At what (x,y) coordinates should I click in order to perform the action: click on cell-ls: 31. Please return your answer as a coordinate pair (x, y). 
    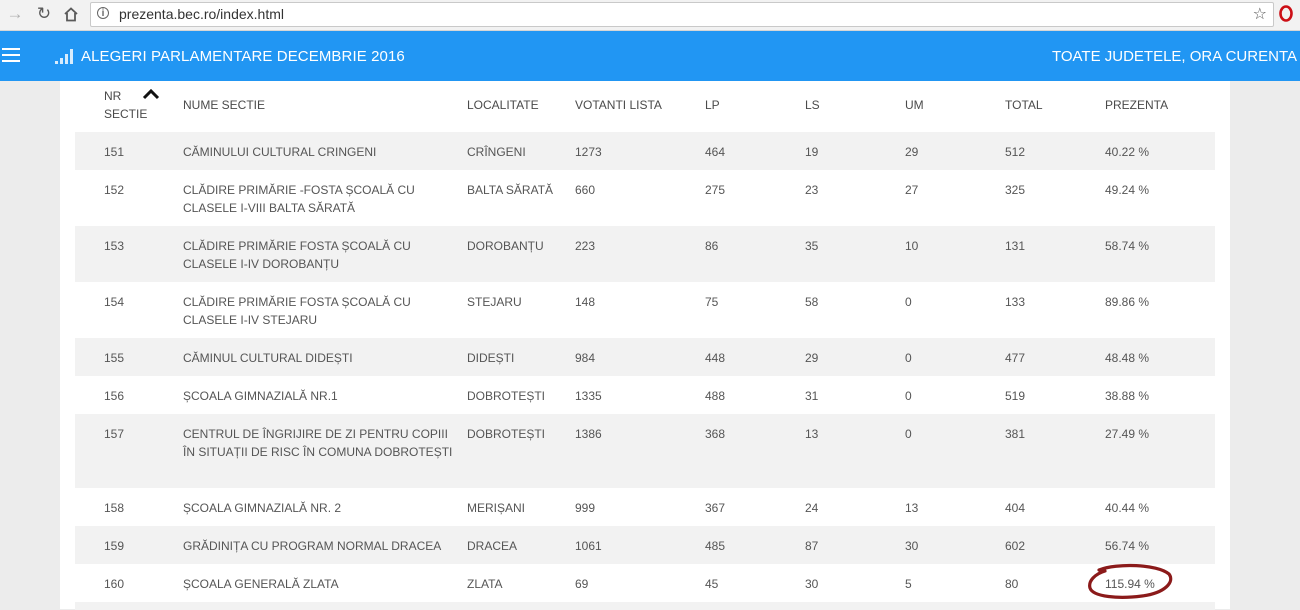
    Looking at the image, I should click on (812, 396).